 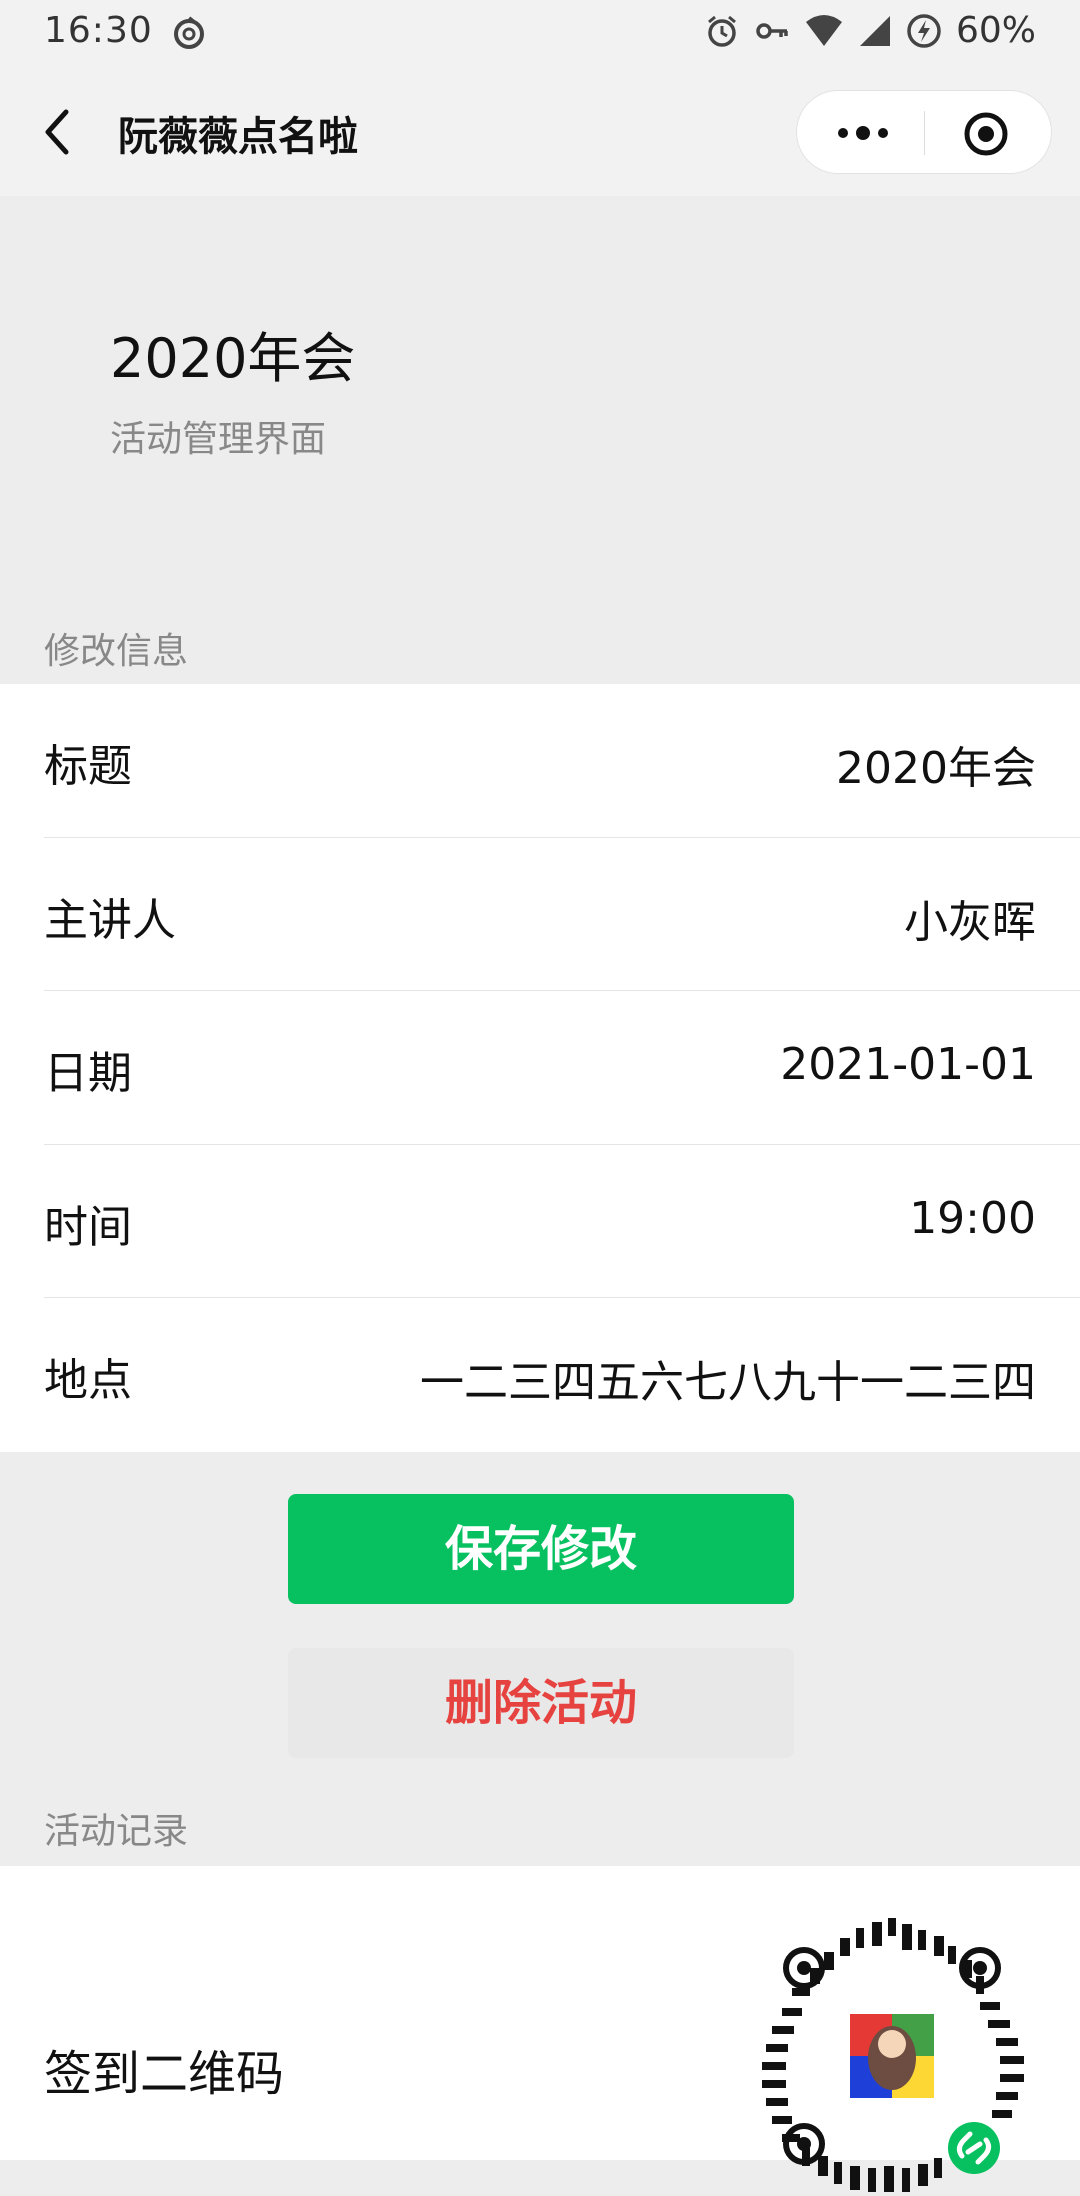 I want to click on title-input: 2020年会, so click(x=936, y=764).